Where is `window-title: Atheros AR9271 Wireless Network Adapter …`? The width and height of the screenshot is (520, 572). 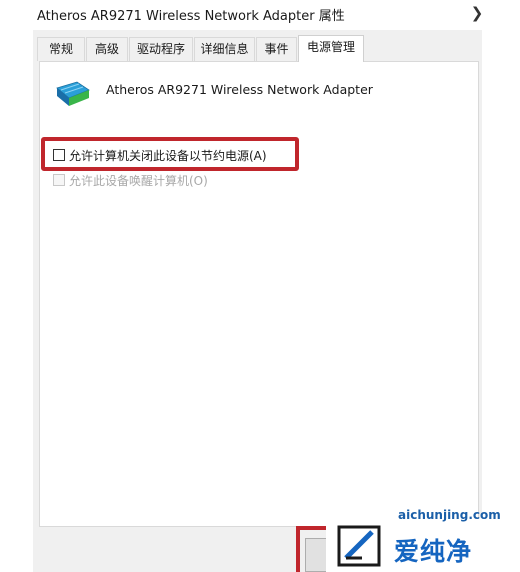
window-title: Atheros AR9271 Wireless Network Adapter … is located at coordinates (191, 16).